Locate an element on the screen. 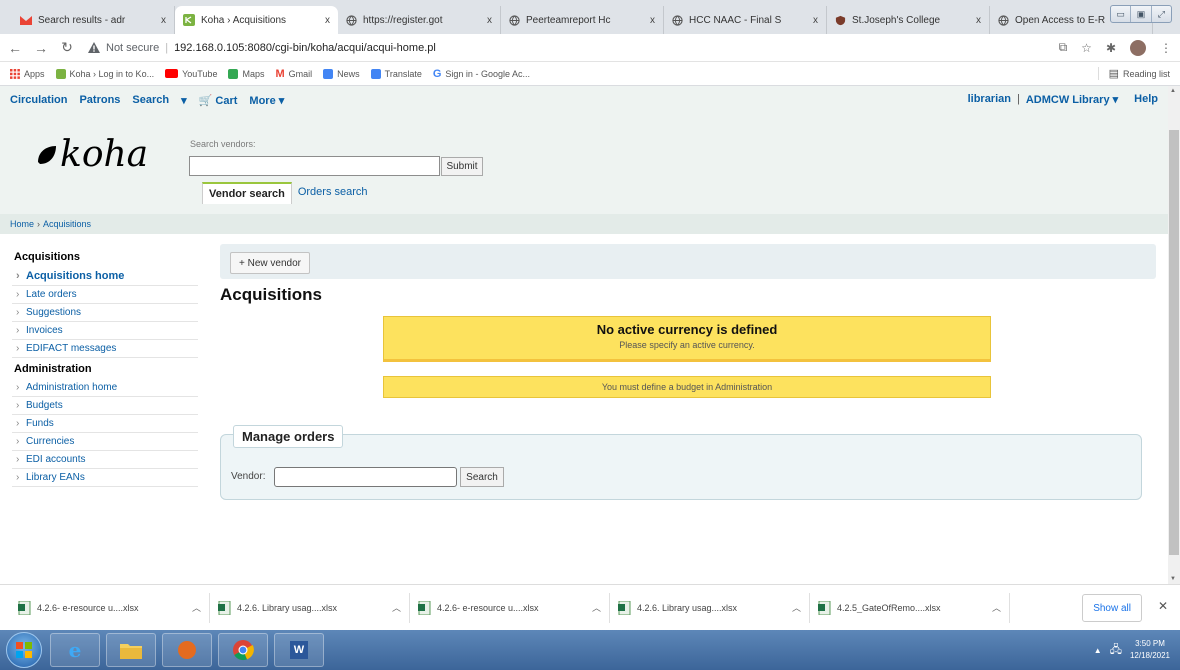 The height and width of the screenshot is (670, 1180). page-scrollbar: ▲ ▼ is located at coordinates (1174, 335).